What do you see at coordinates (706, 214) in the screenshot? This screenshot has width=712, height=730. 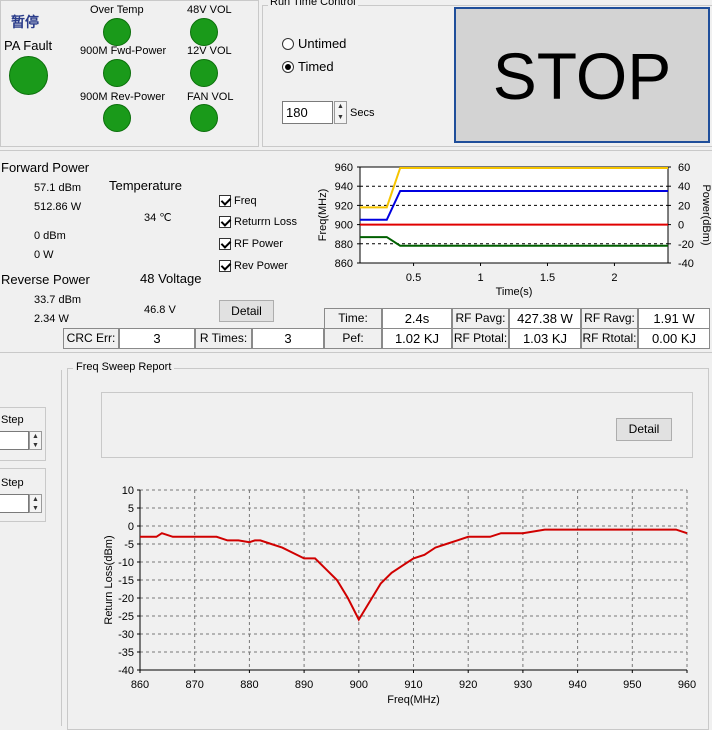 I see `time-chart-y2-label: Power(dBm)` at bounding box center [706, 214].